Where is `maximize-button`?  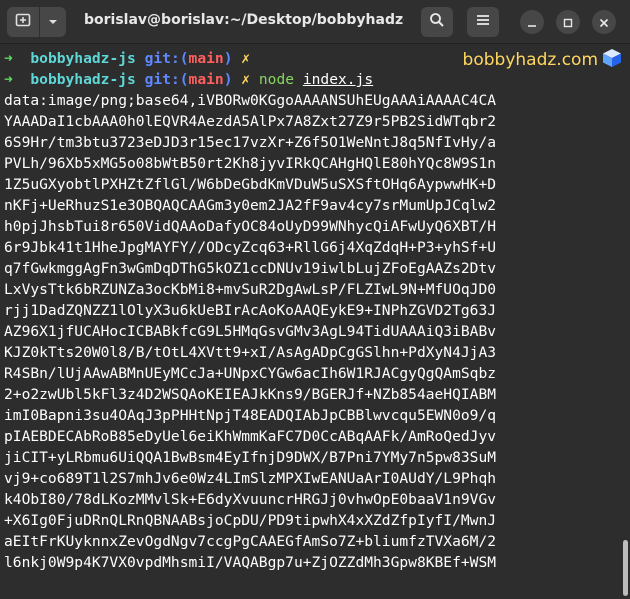 maximize-button is located at coordinates (568, 22).